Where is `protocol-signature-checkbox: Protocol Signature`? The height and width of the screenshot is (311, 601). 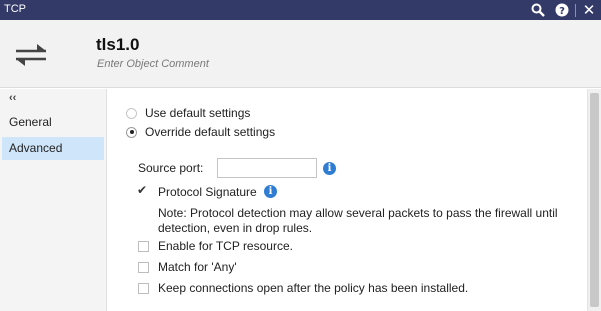 protocol-signature-checkbox: Protocol Signature is located at coordinates (197, 191).